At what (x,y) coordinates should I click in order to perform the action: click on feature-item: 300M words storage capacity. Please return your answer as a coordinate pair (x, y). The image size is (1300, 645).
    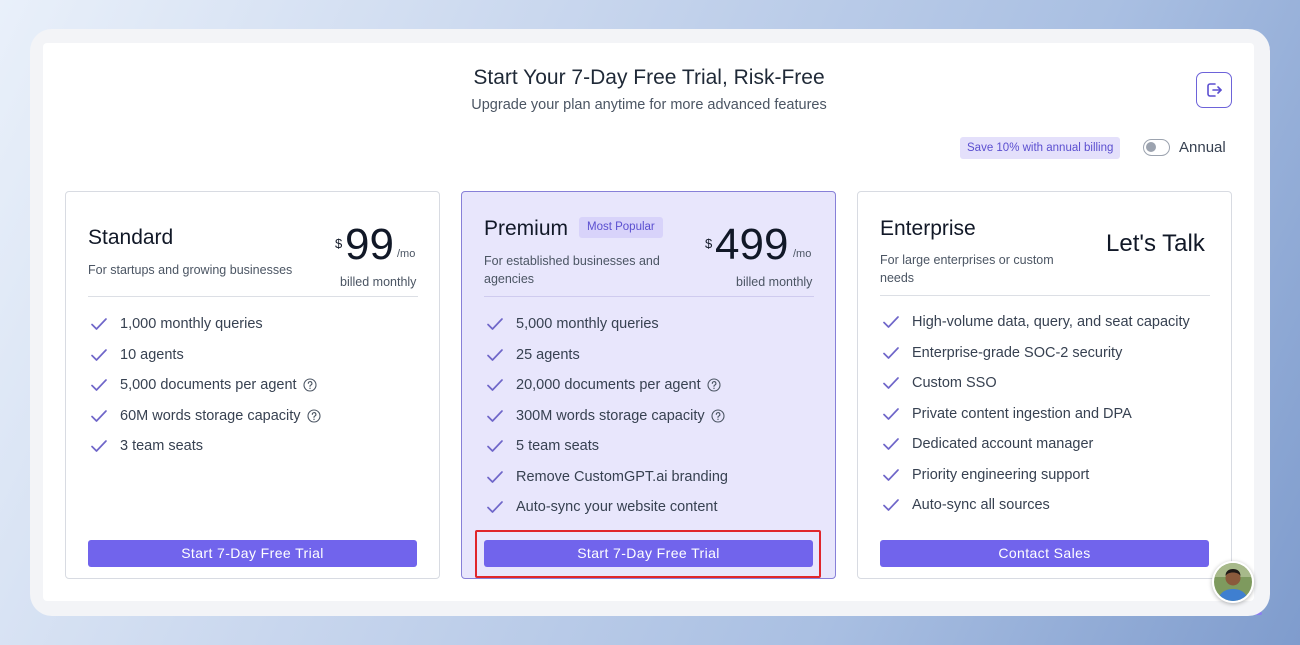
    Looking at the image, I should click on (607, 416).